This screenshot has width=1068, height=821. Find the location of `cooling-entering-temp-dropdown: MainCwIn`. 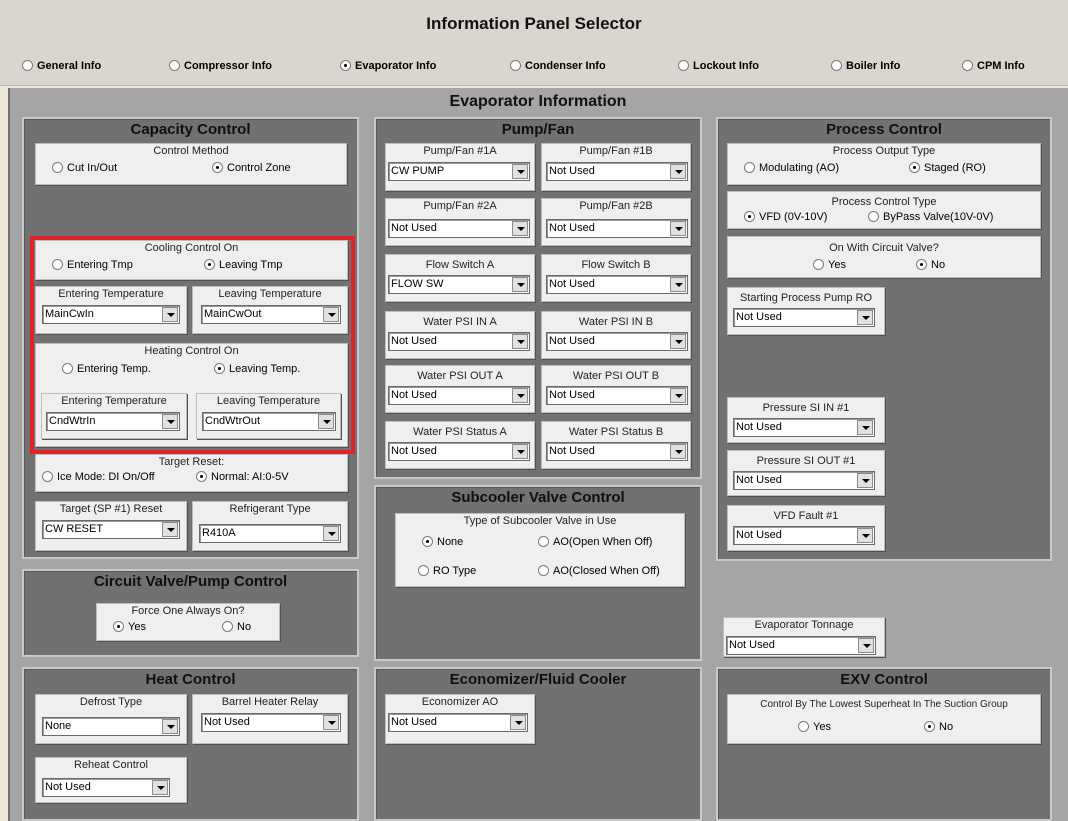

cooling-entering-temp-dropdown: MainCwIn is located at coordinates (111, 314).